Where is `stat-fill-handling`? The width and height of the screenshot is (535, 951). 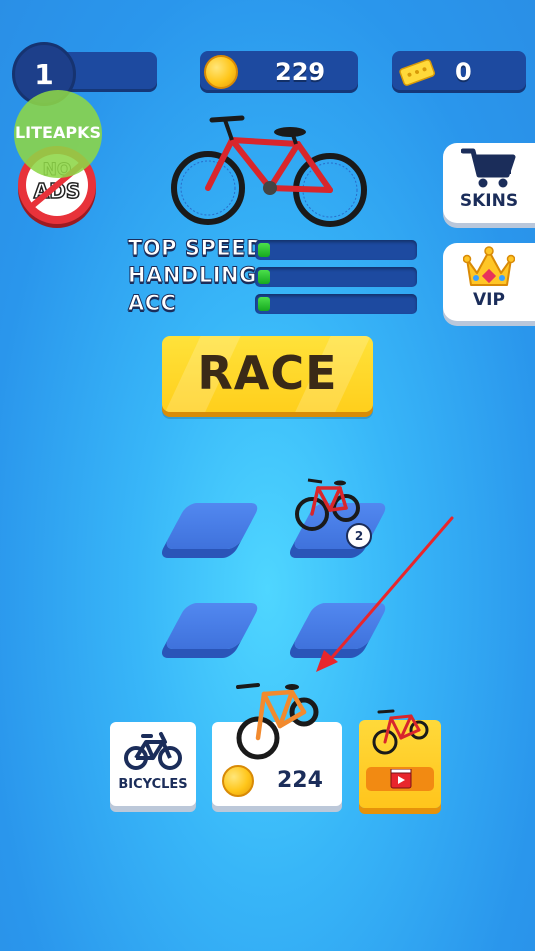
stat-fill-handling is located at coordinates (264, 277).